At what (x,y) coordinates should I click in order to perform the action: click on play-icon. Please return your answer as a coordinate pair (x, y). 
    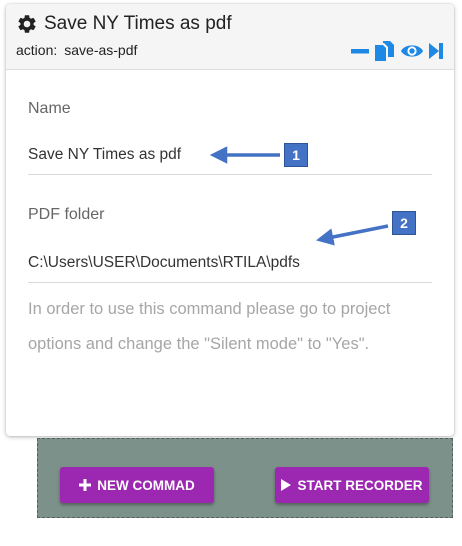
    Looking at the image, I should click on (286, 485).